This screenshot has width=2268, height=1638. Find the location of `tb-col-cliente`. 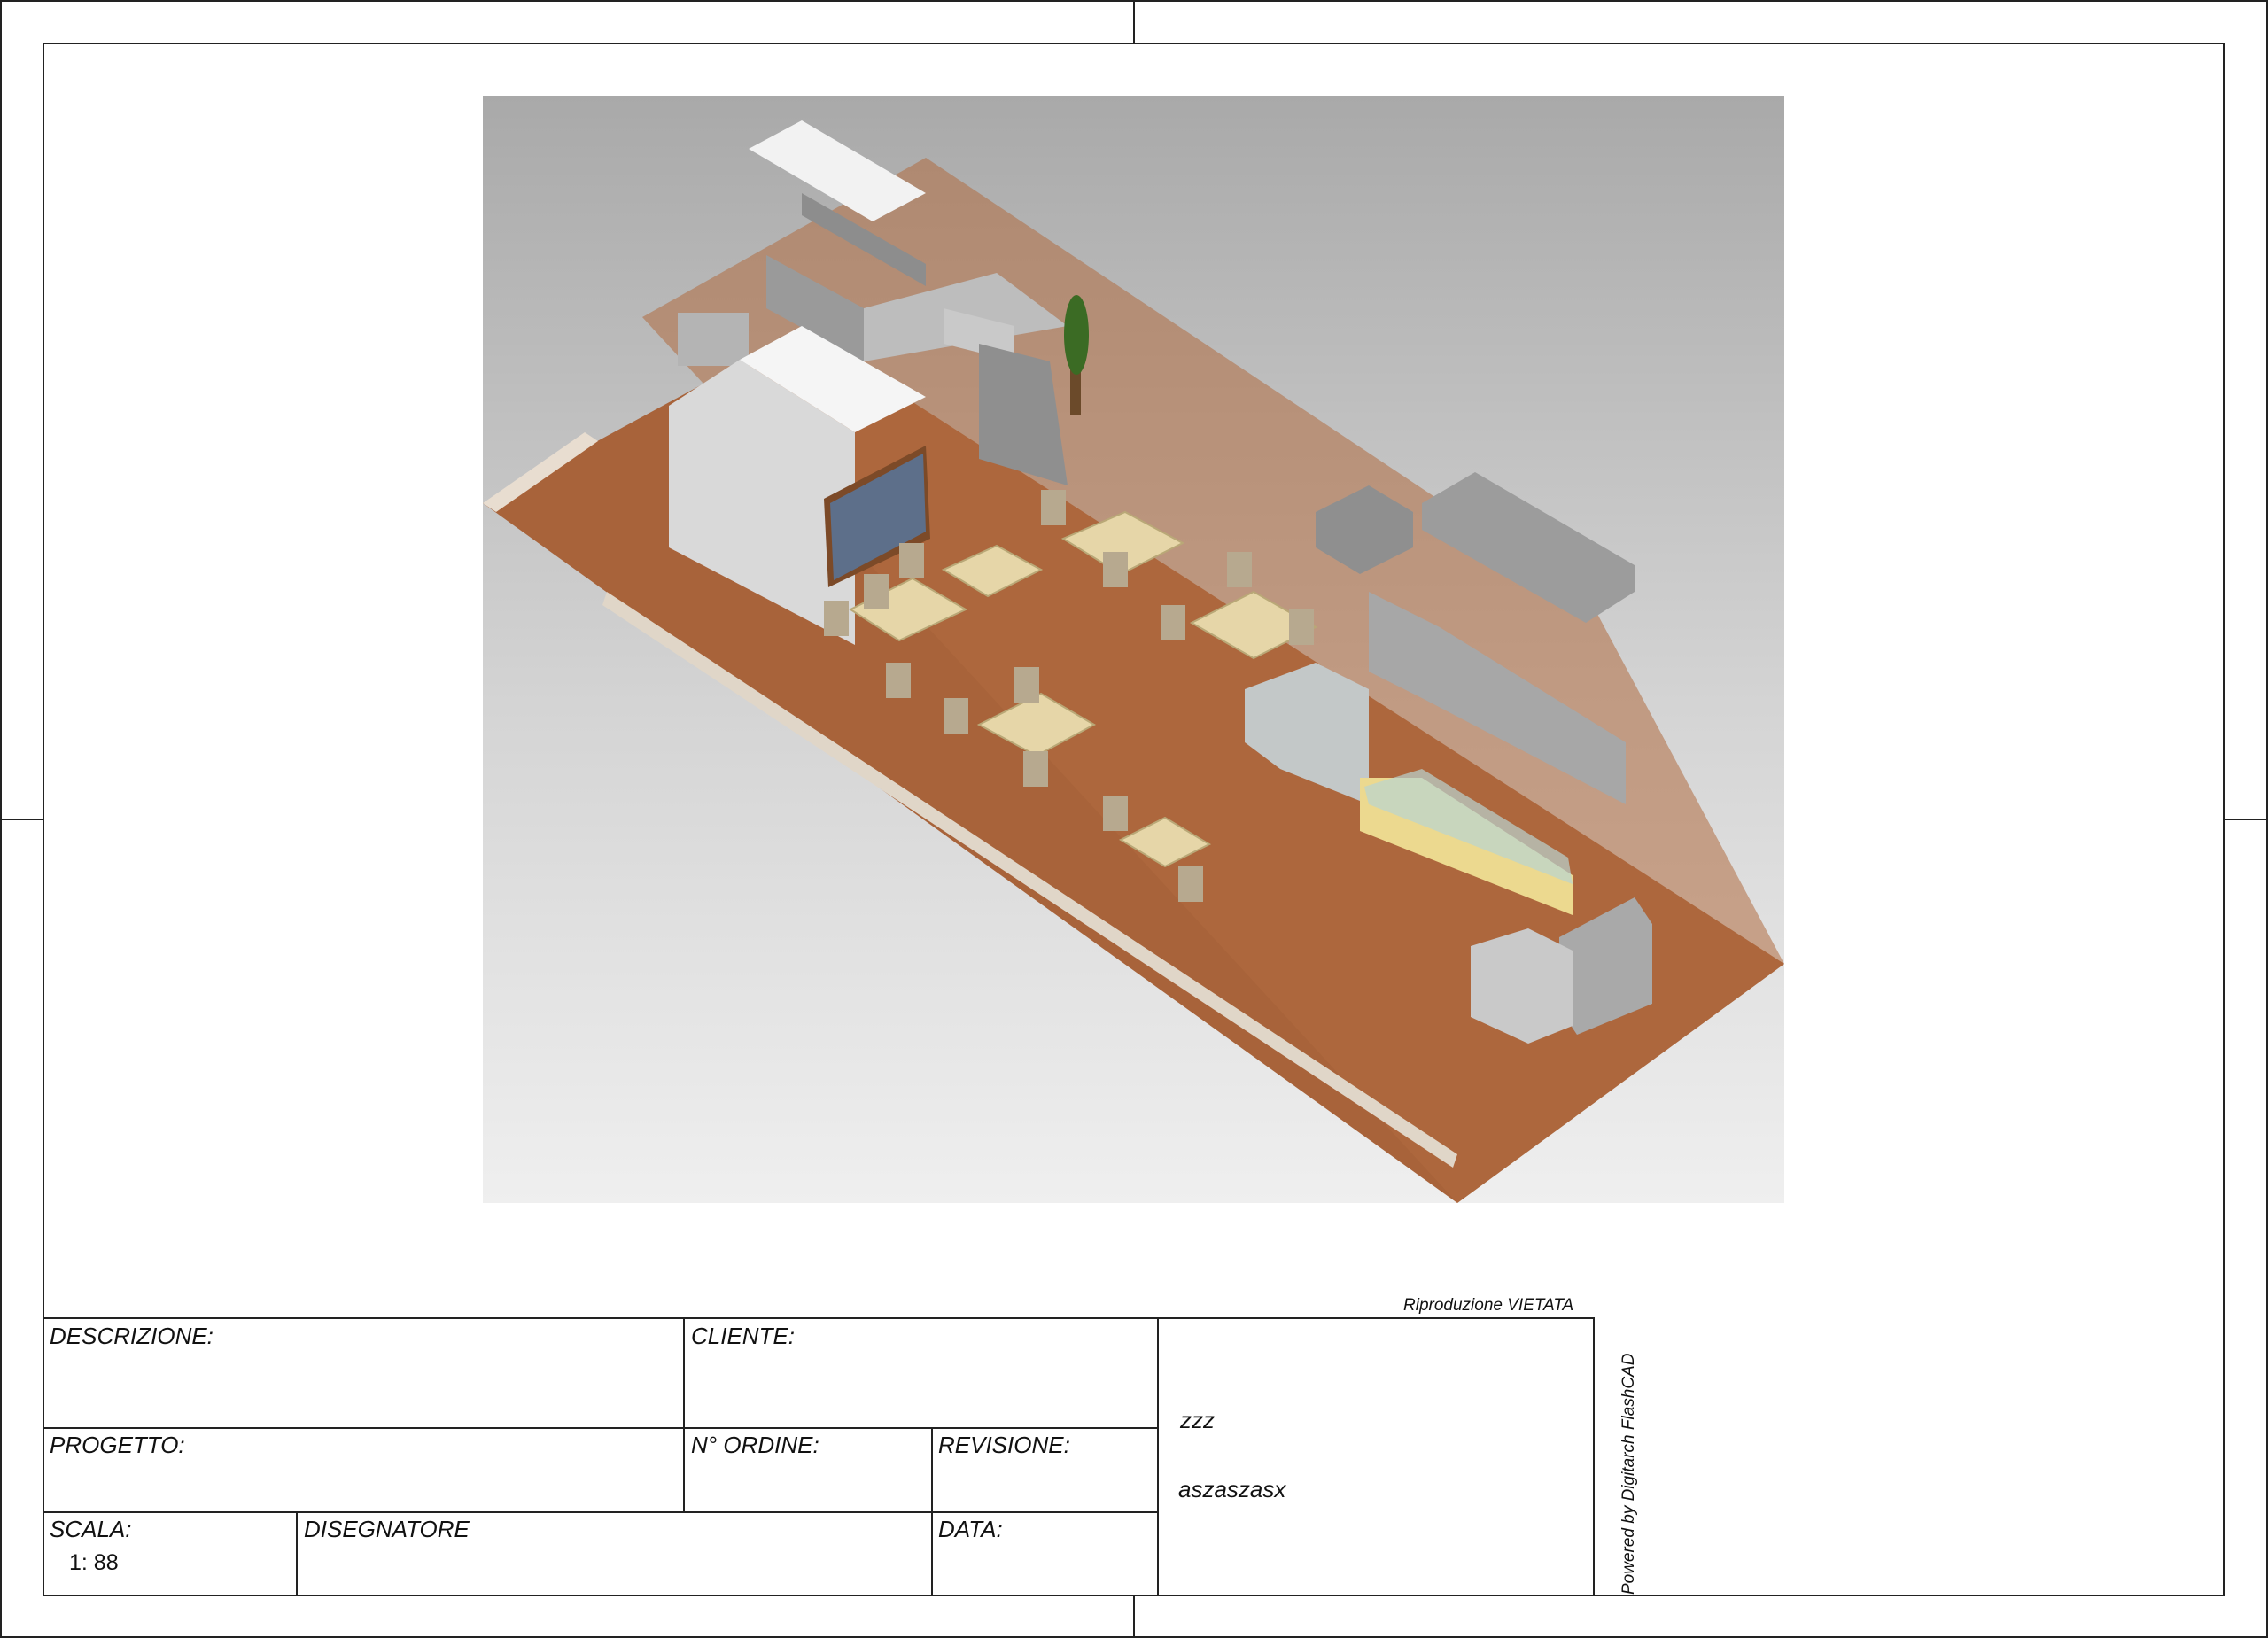

tb-col-cliente is located at coordinates (684, 1415).